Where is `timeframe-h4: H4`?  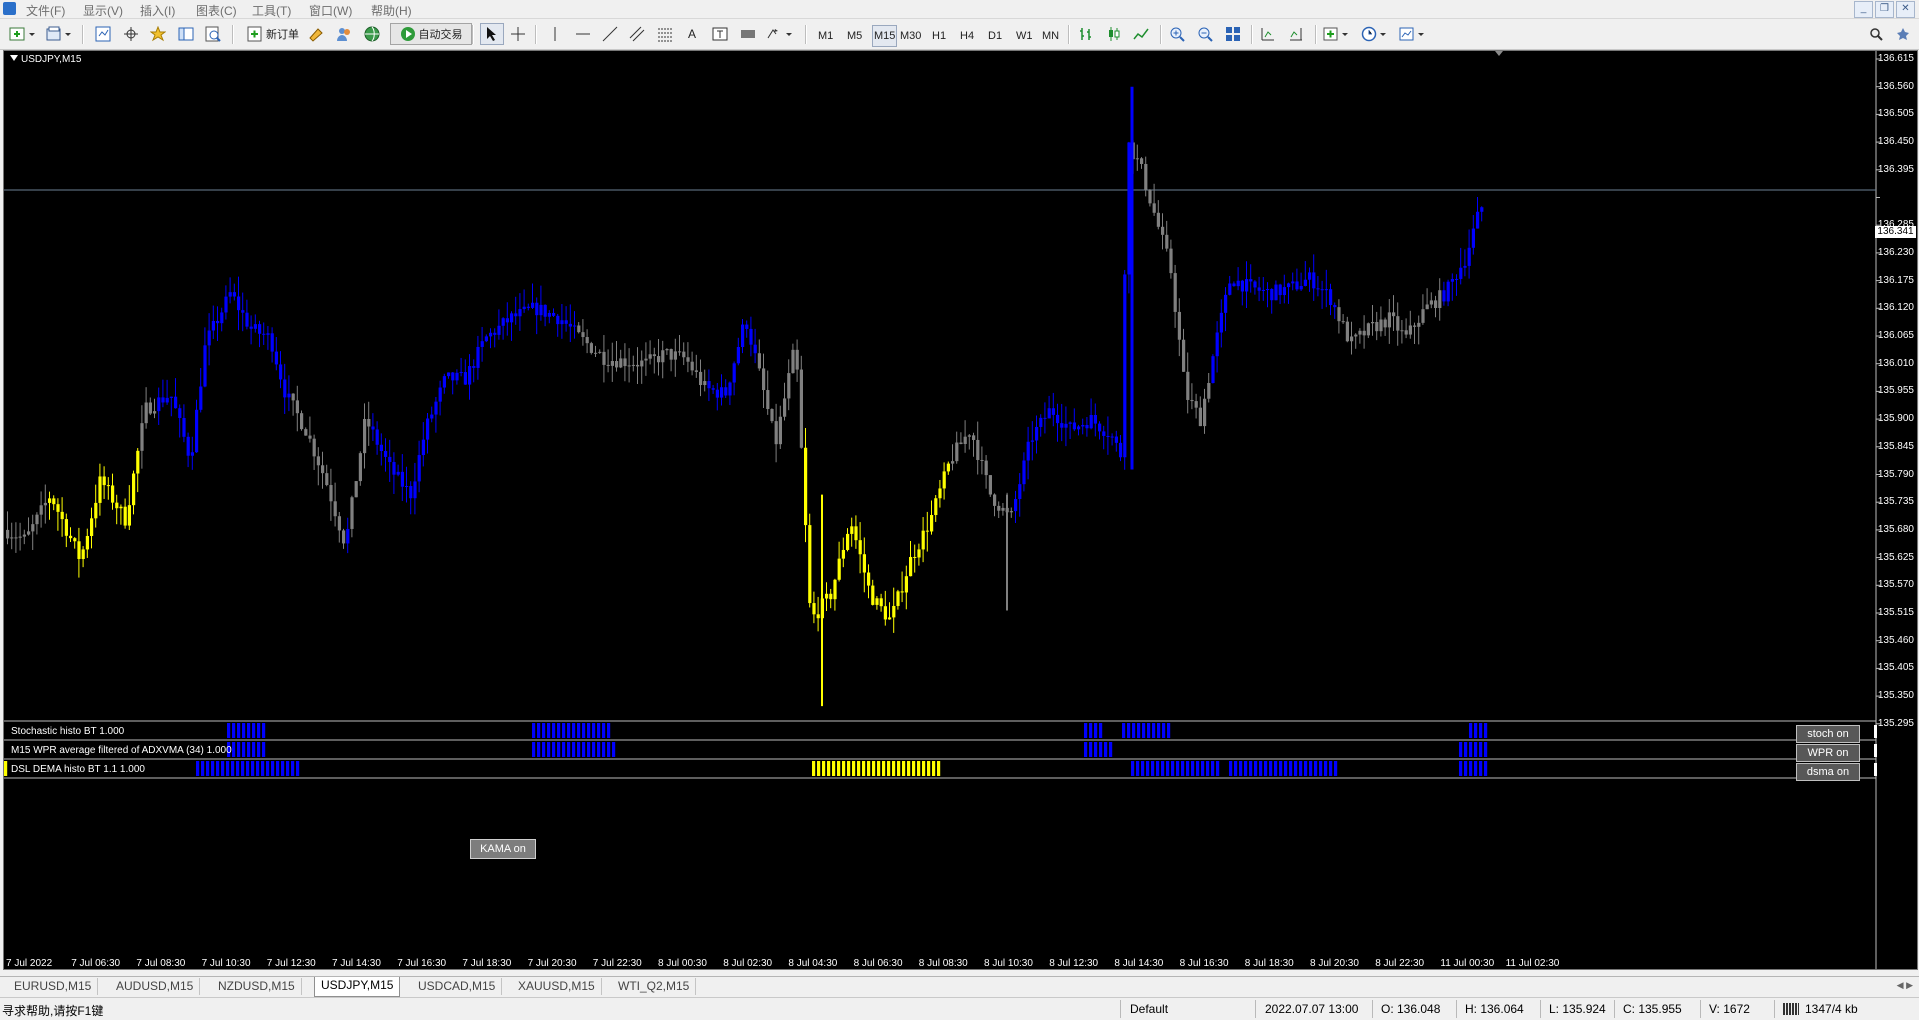 timeframe-h4: H4 is located at coordinates (967, 36).